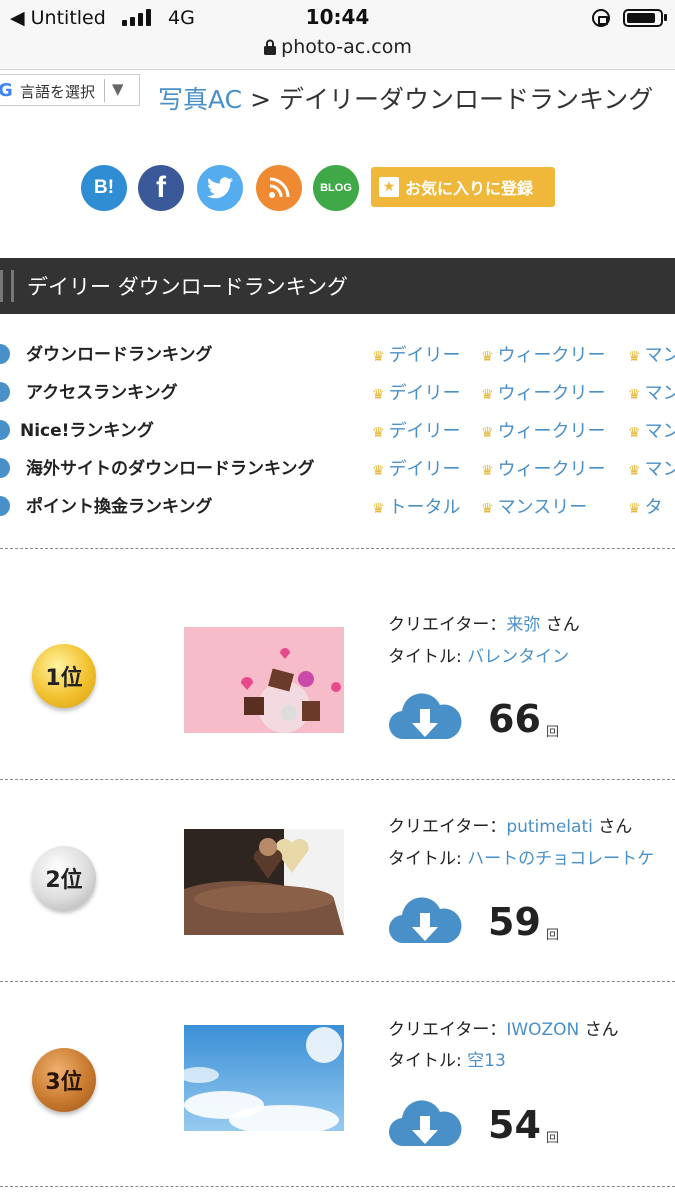  I want to click on ranking-nav-row: ポイント換金ランキング ♛ トータル ♛ マンスリー ♛ タ, so click(337, 507).